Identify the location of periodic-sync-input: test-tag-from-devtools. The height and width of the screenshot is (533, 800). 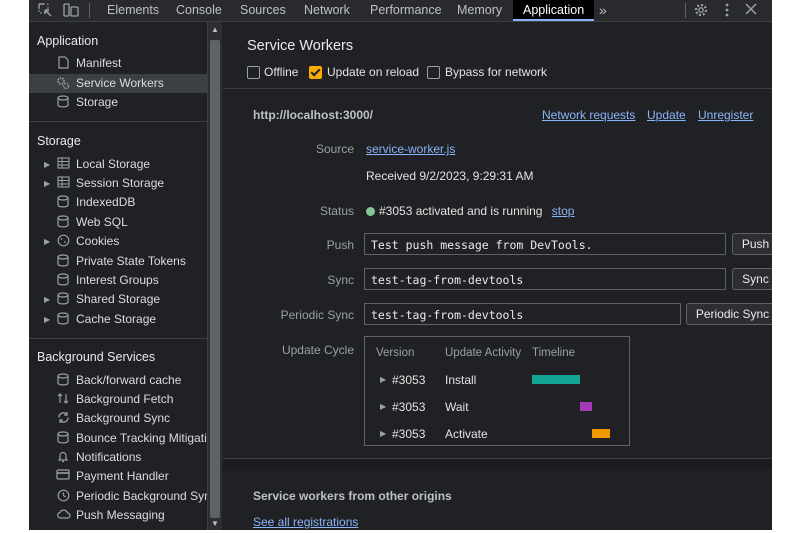
(522, 314).